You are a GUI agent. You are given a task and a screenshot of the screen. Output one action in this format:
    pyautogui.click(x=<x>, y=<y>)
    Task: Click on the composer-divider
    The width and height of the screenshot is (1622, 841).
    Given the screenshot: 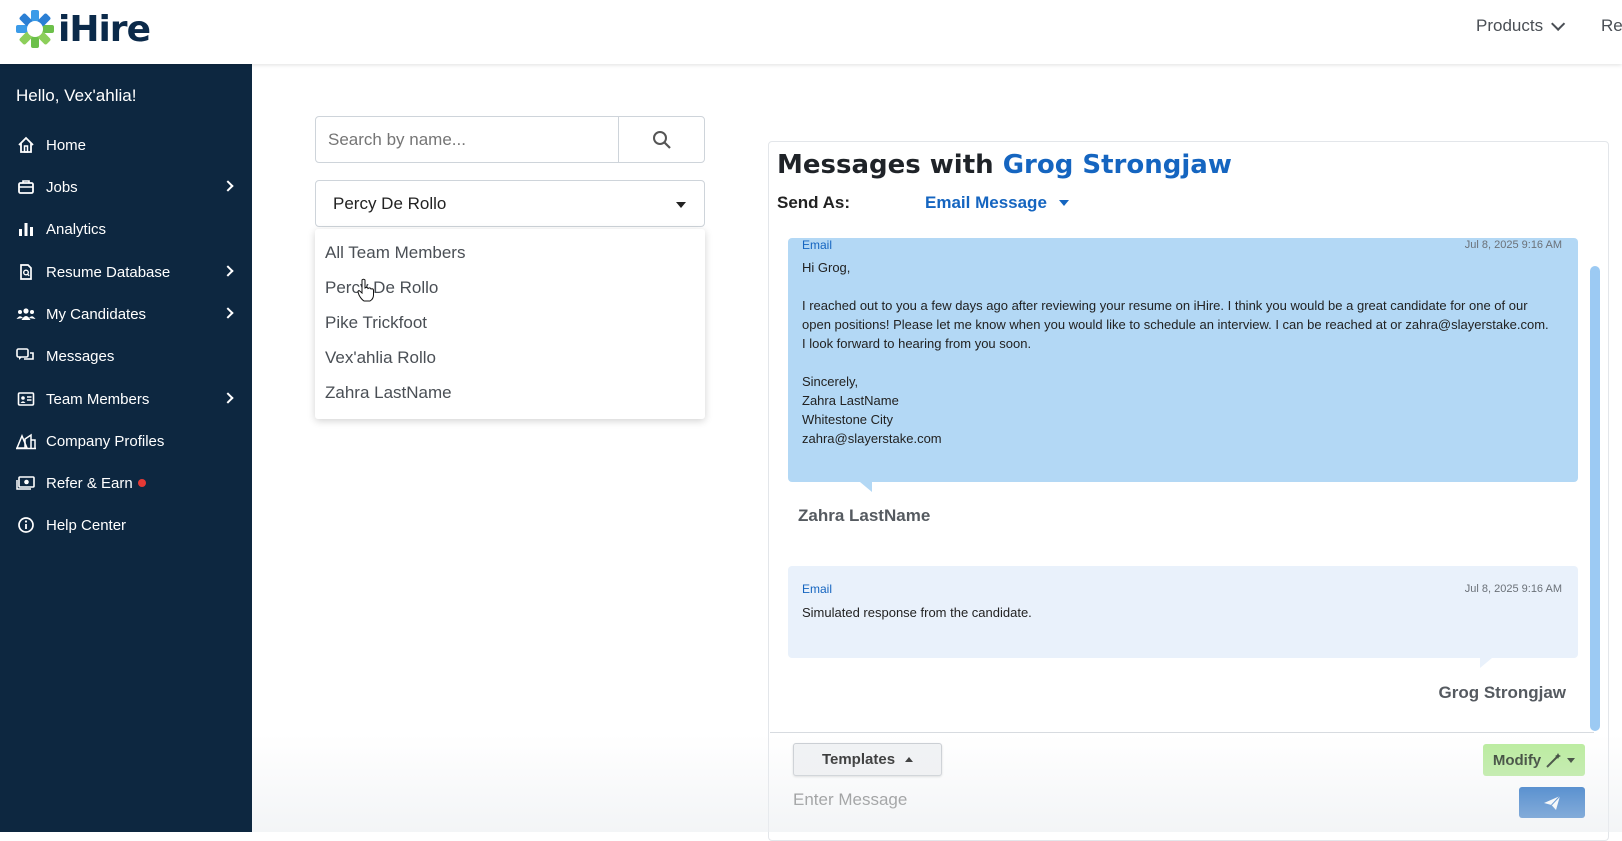 What is the action you would take?
    pyautogui.click(x=1182, y=732)
    